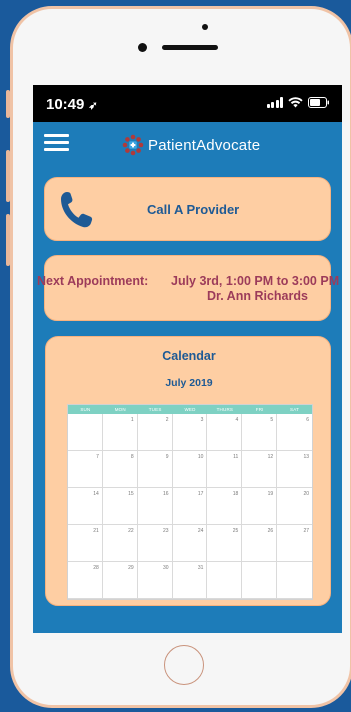 The image size is (351, 712). Describe the element at coordinates (187, 103) in the screenshot. I see `status-bar: 10:49 ➶` at that location.